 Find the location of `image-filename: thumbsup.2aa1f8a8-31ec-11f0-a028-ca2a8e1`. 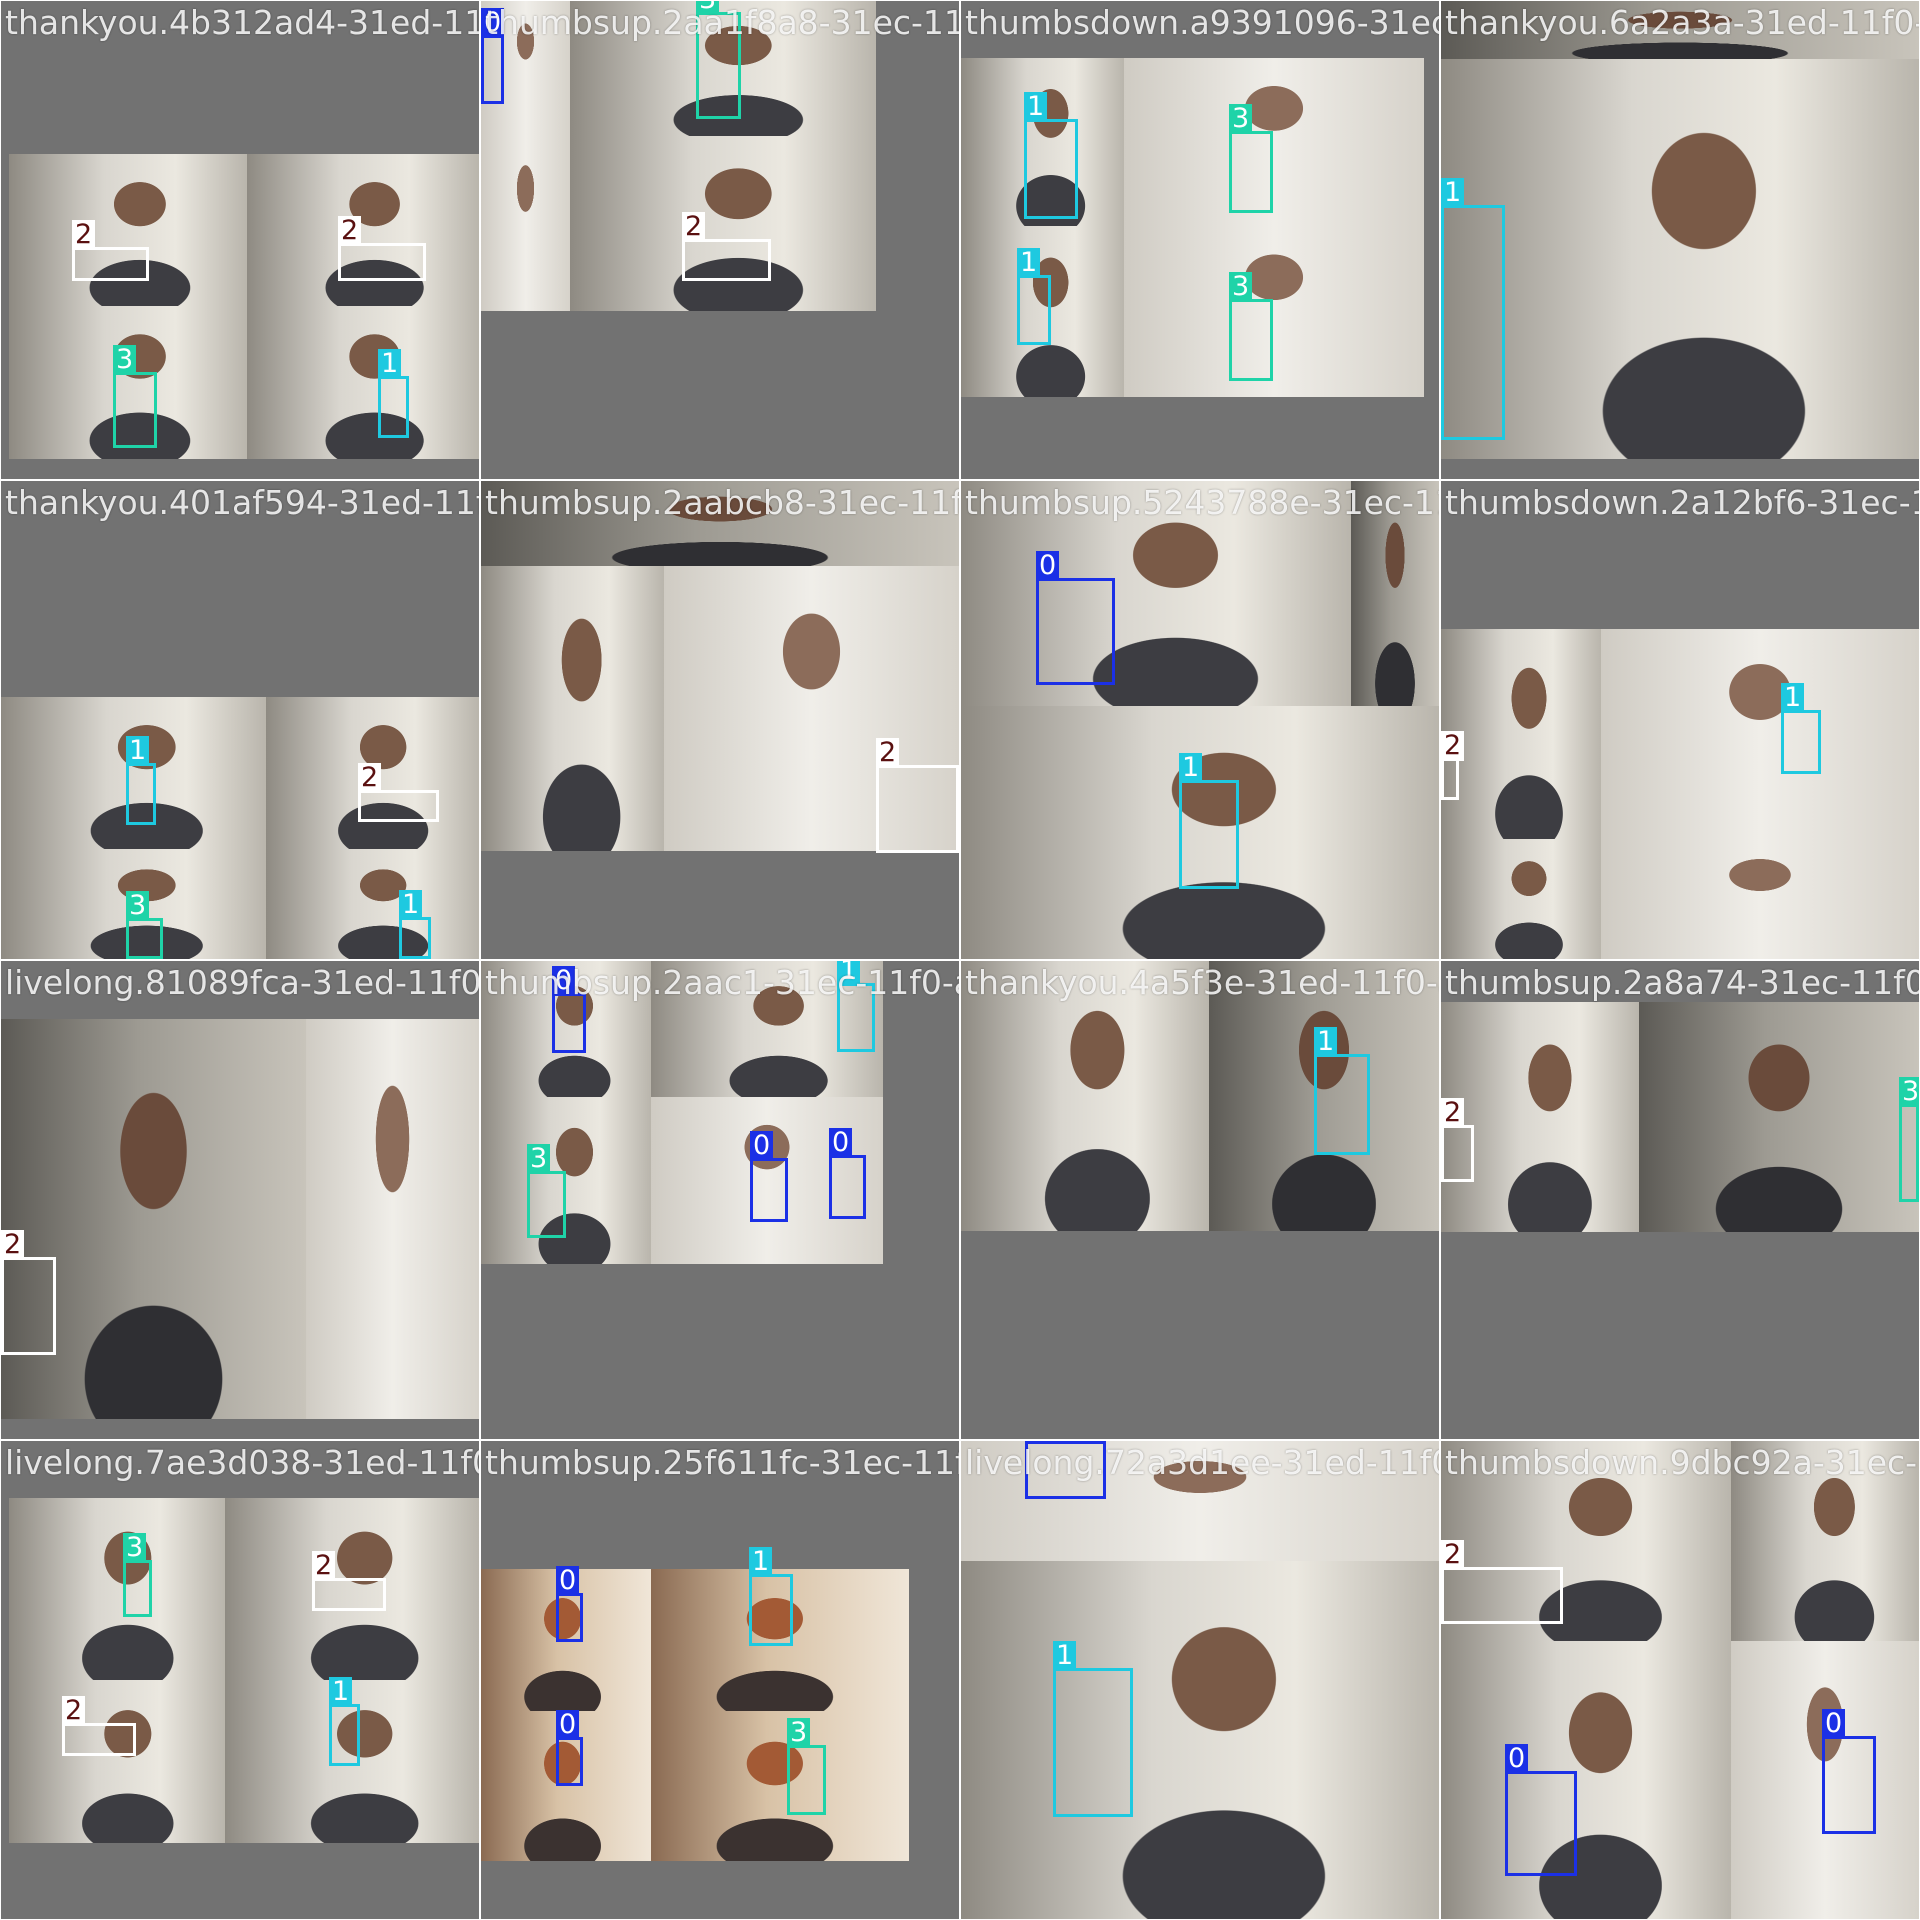

image-filename: thumbsup.2aa1f8a8-31ec-11f0-a028-ca2a8e1 is located at coordinates (722, 22).